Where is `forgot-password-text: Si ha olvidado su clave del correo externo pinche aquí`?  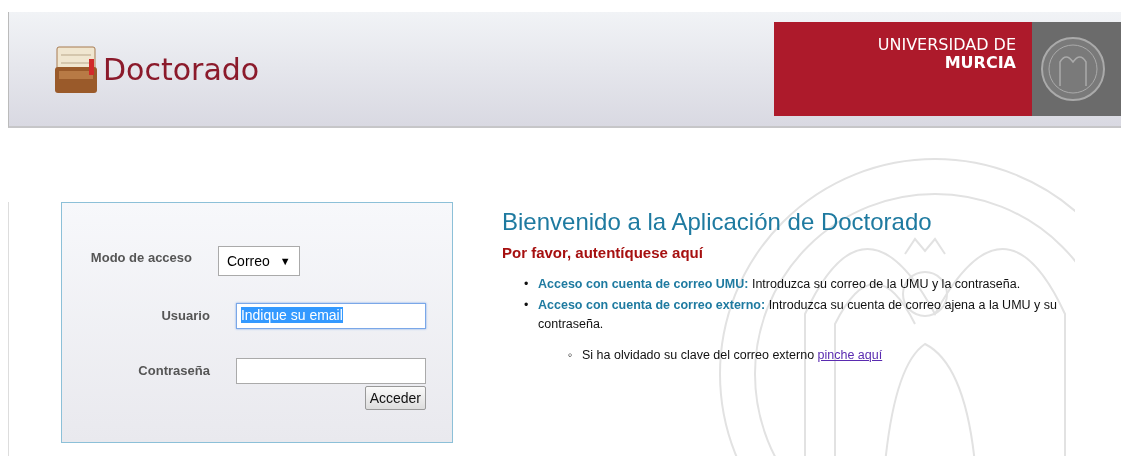 forgot-password-text: Si ha olvidado su clave del correo externo pinche aquí is located at coordinates (732, 355).